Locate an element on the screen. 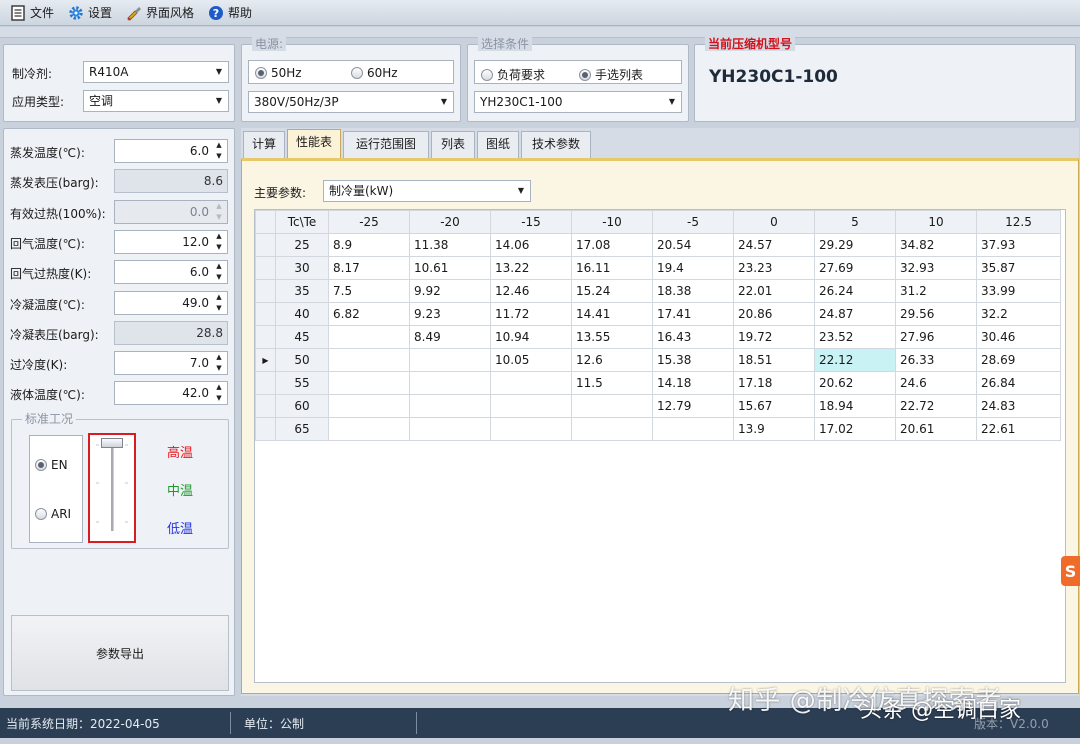 This screenshot has width=1080, height=744. table-cell: 17.08 is located at coordinates (612, 245).